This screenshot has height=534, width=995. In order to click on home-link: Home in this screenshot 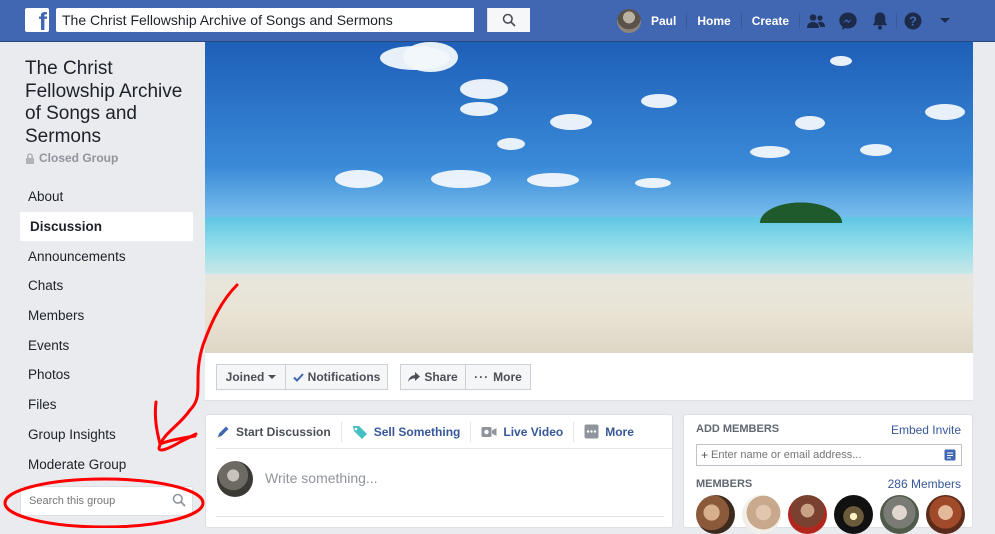, I will do `click(713, 21)`.